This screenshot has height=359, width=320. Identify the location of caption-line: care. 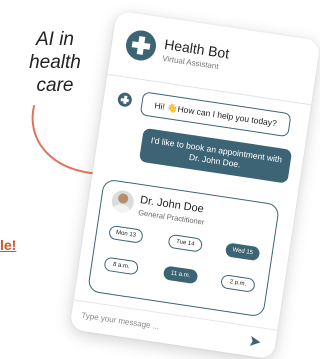
(55, 85).